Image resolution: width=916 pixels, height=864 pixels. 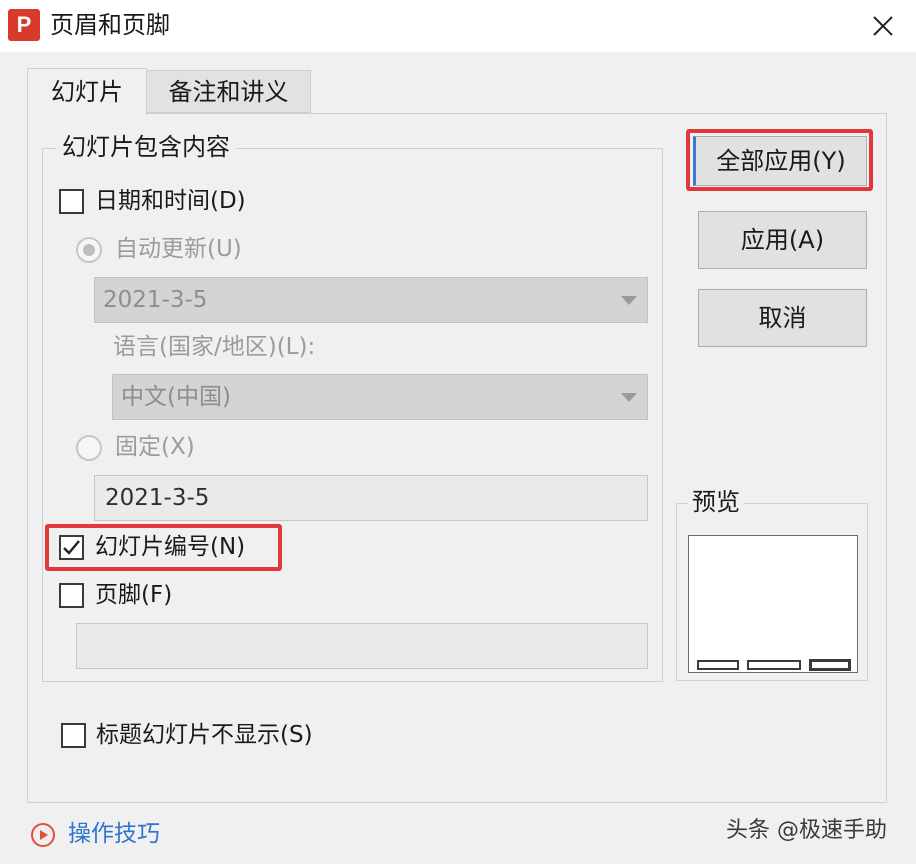 I want to click on hide-on-title-label: 标题幻灯片不显示(S), so click(x=204, y=735).